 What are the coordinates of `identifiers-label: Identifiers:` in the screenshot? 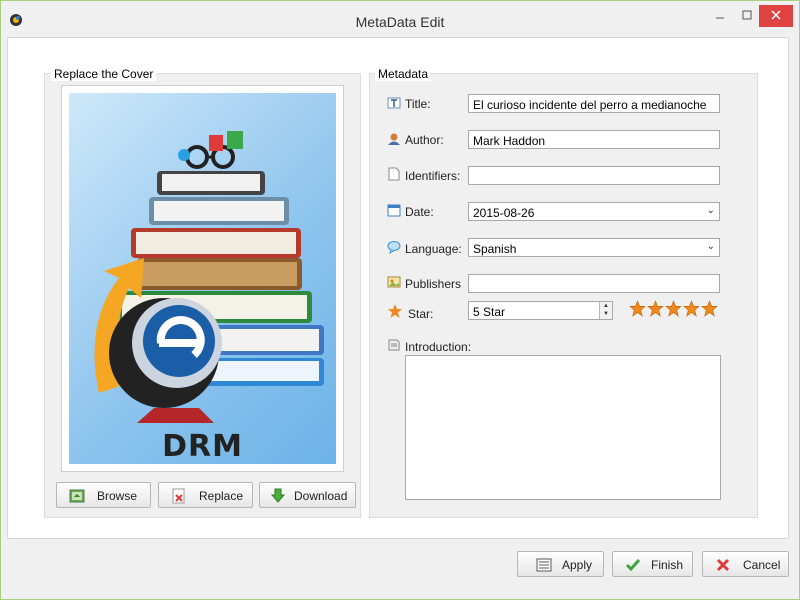 It's located at (433, 176).